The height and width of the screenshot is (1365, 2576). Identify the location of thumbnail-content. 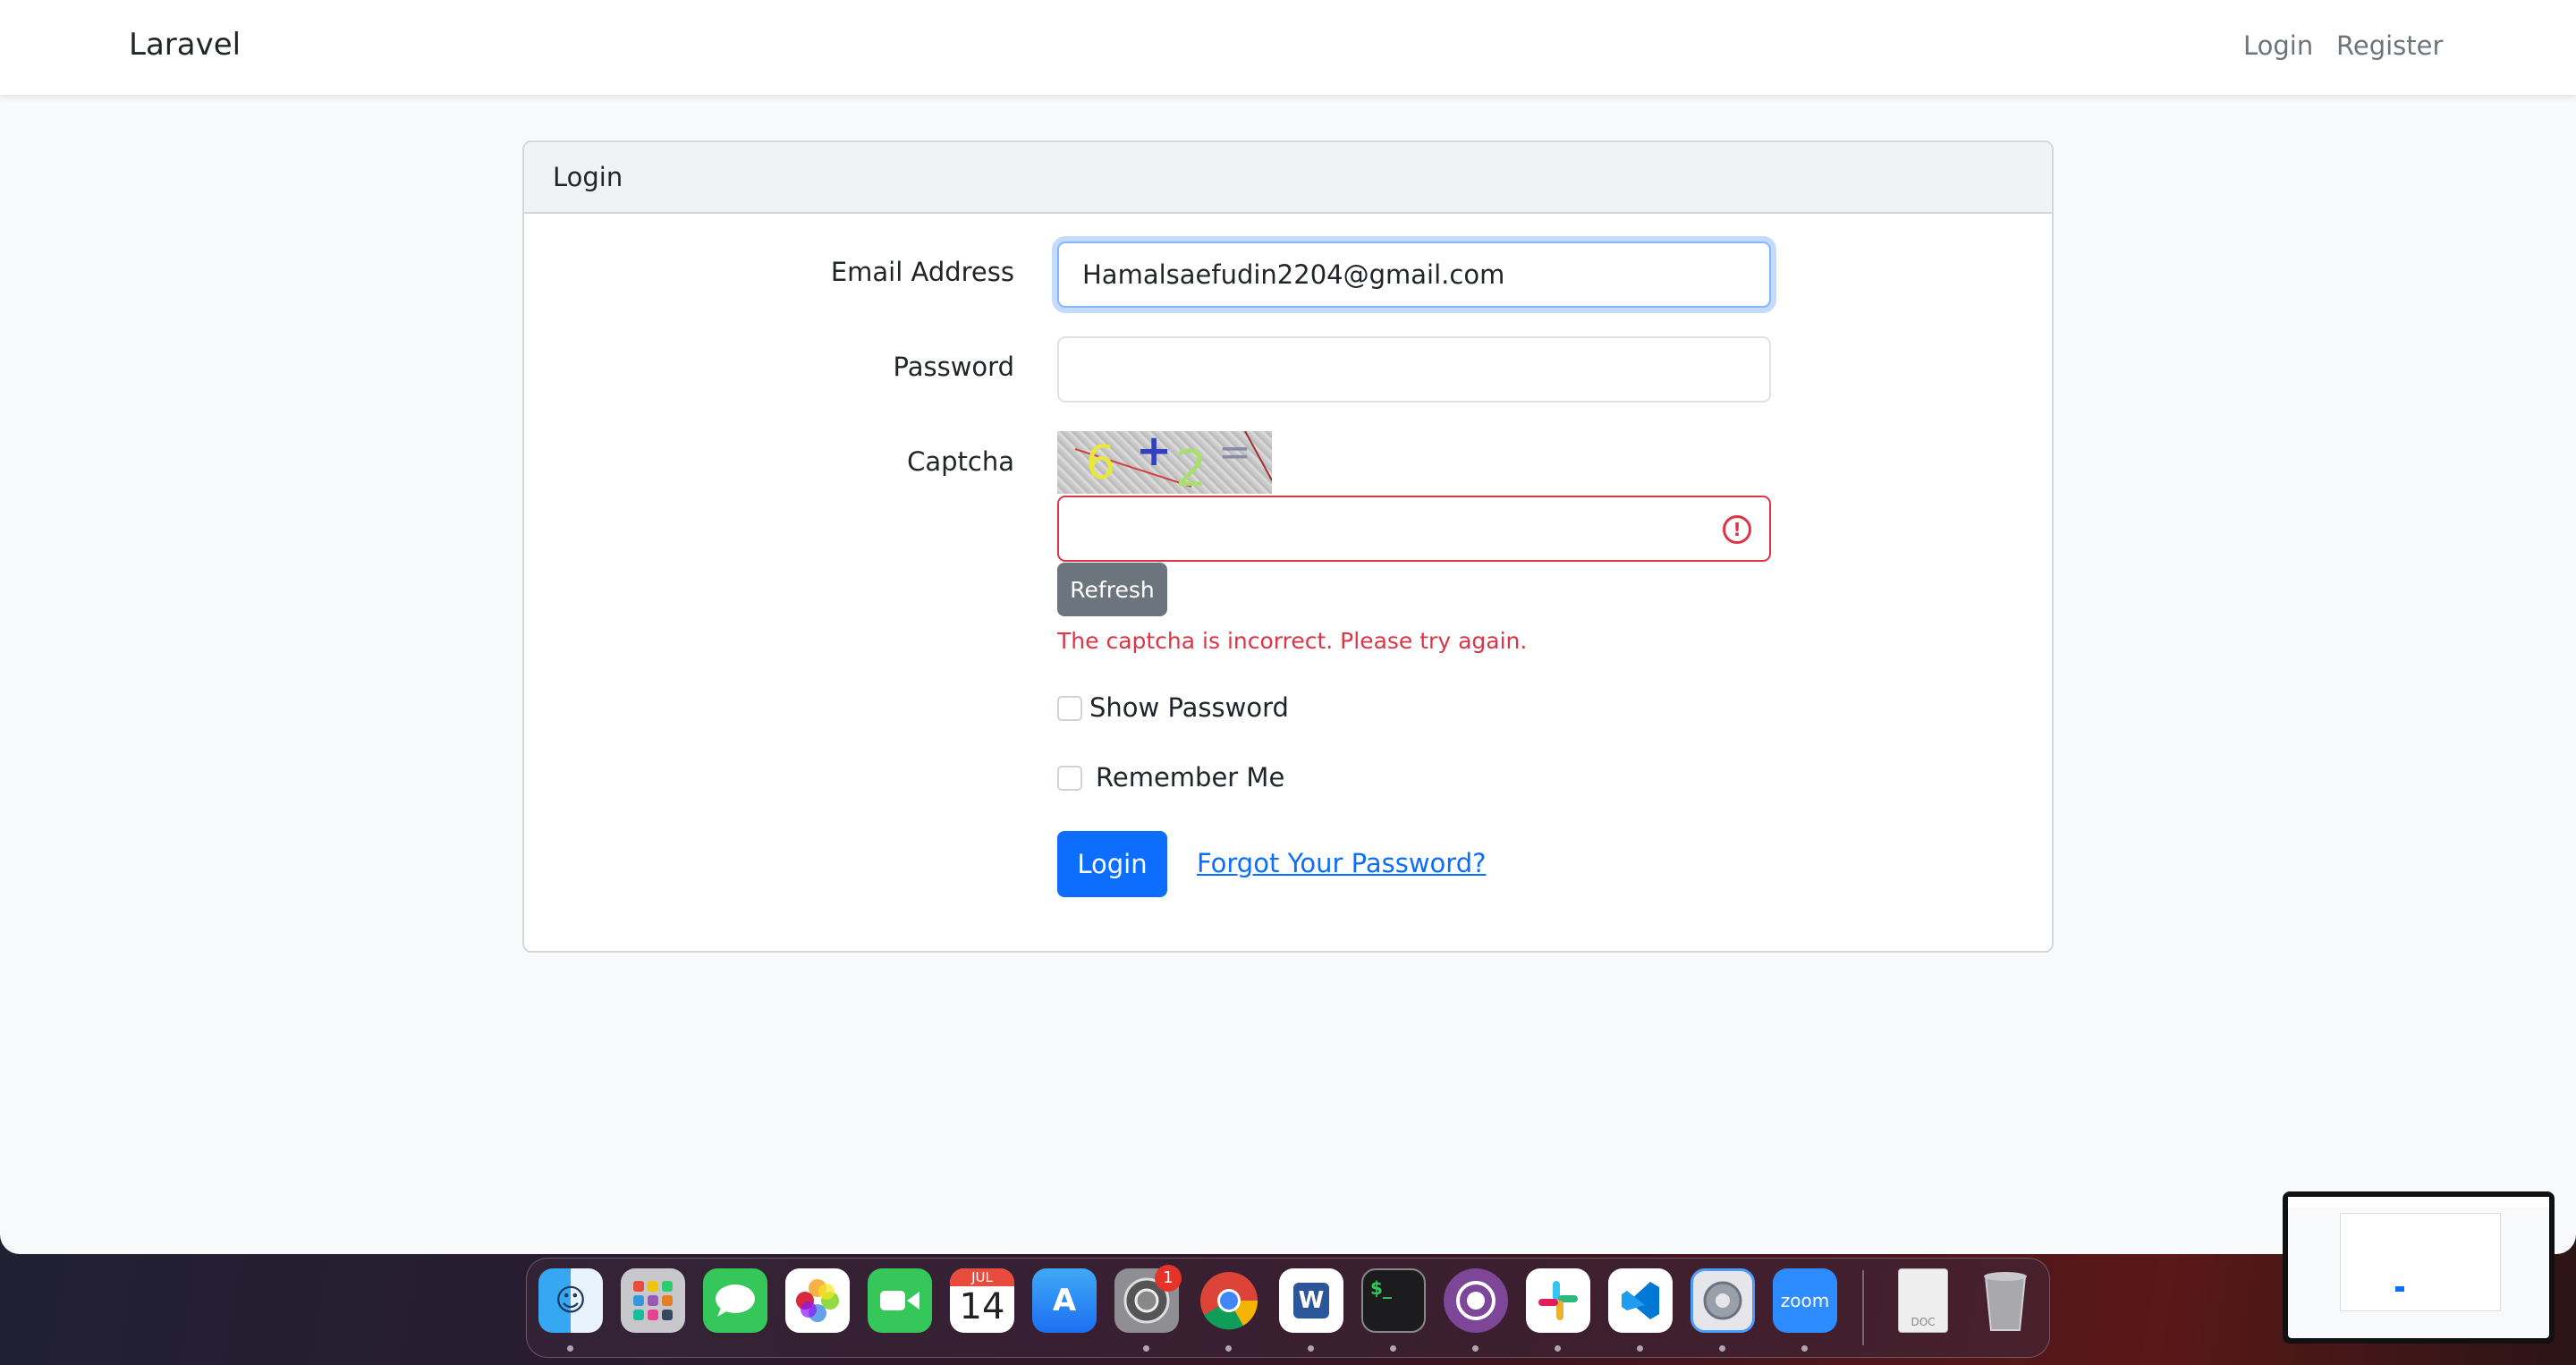
(2418, 1267).